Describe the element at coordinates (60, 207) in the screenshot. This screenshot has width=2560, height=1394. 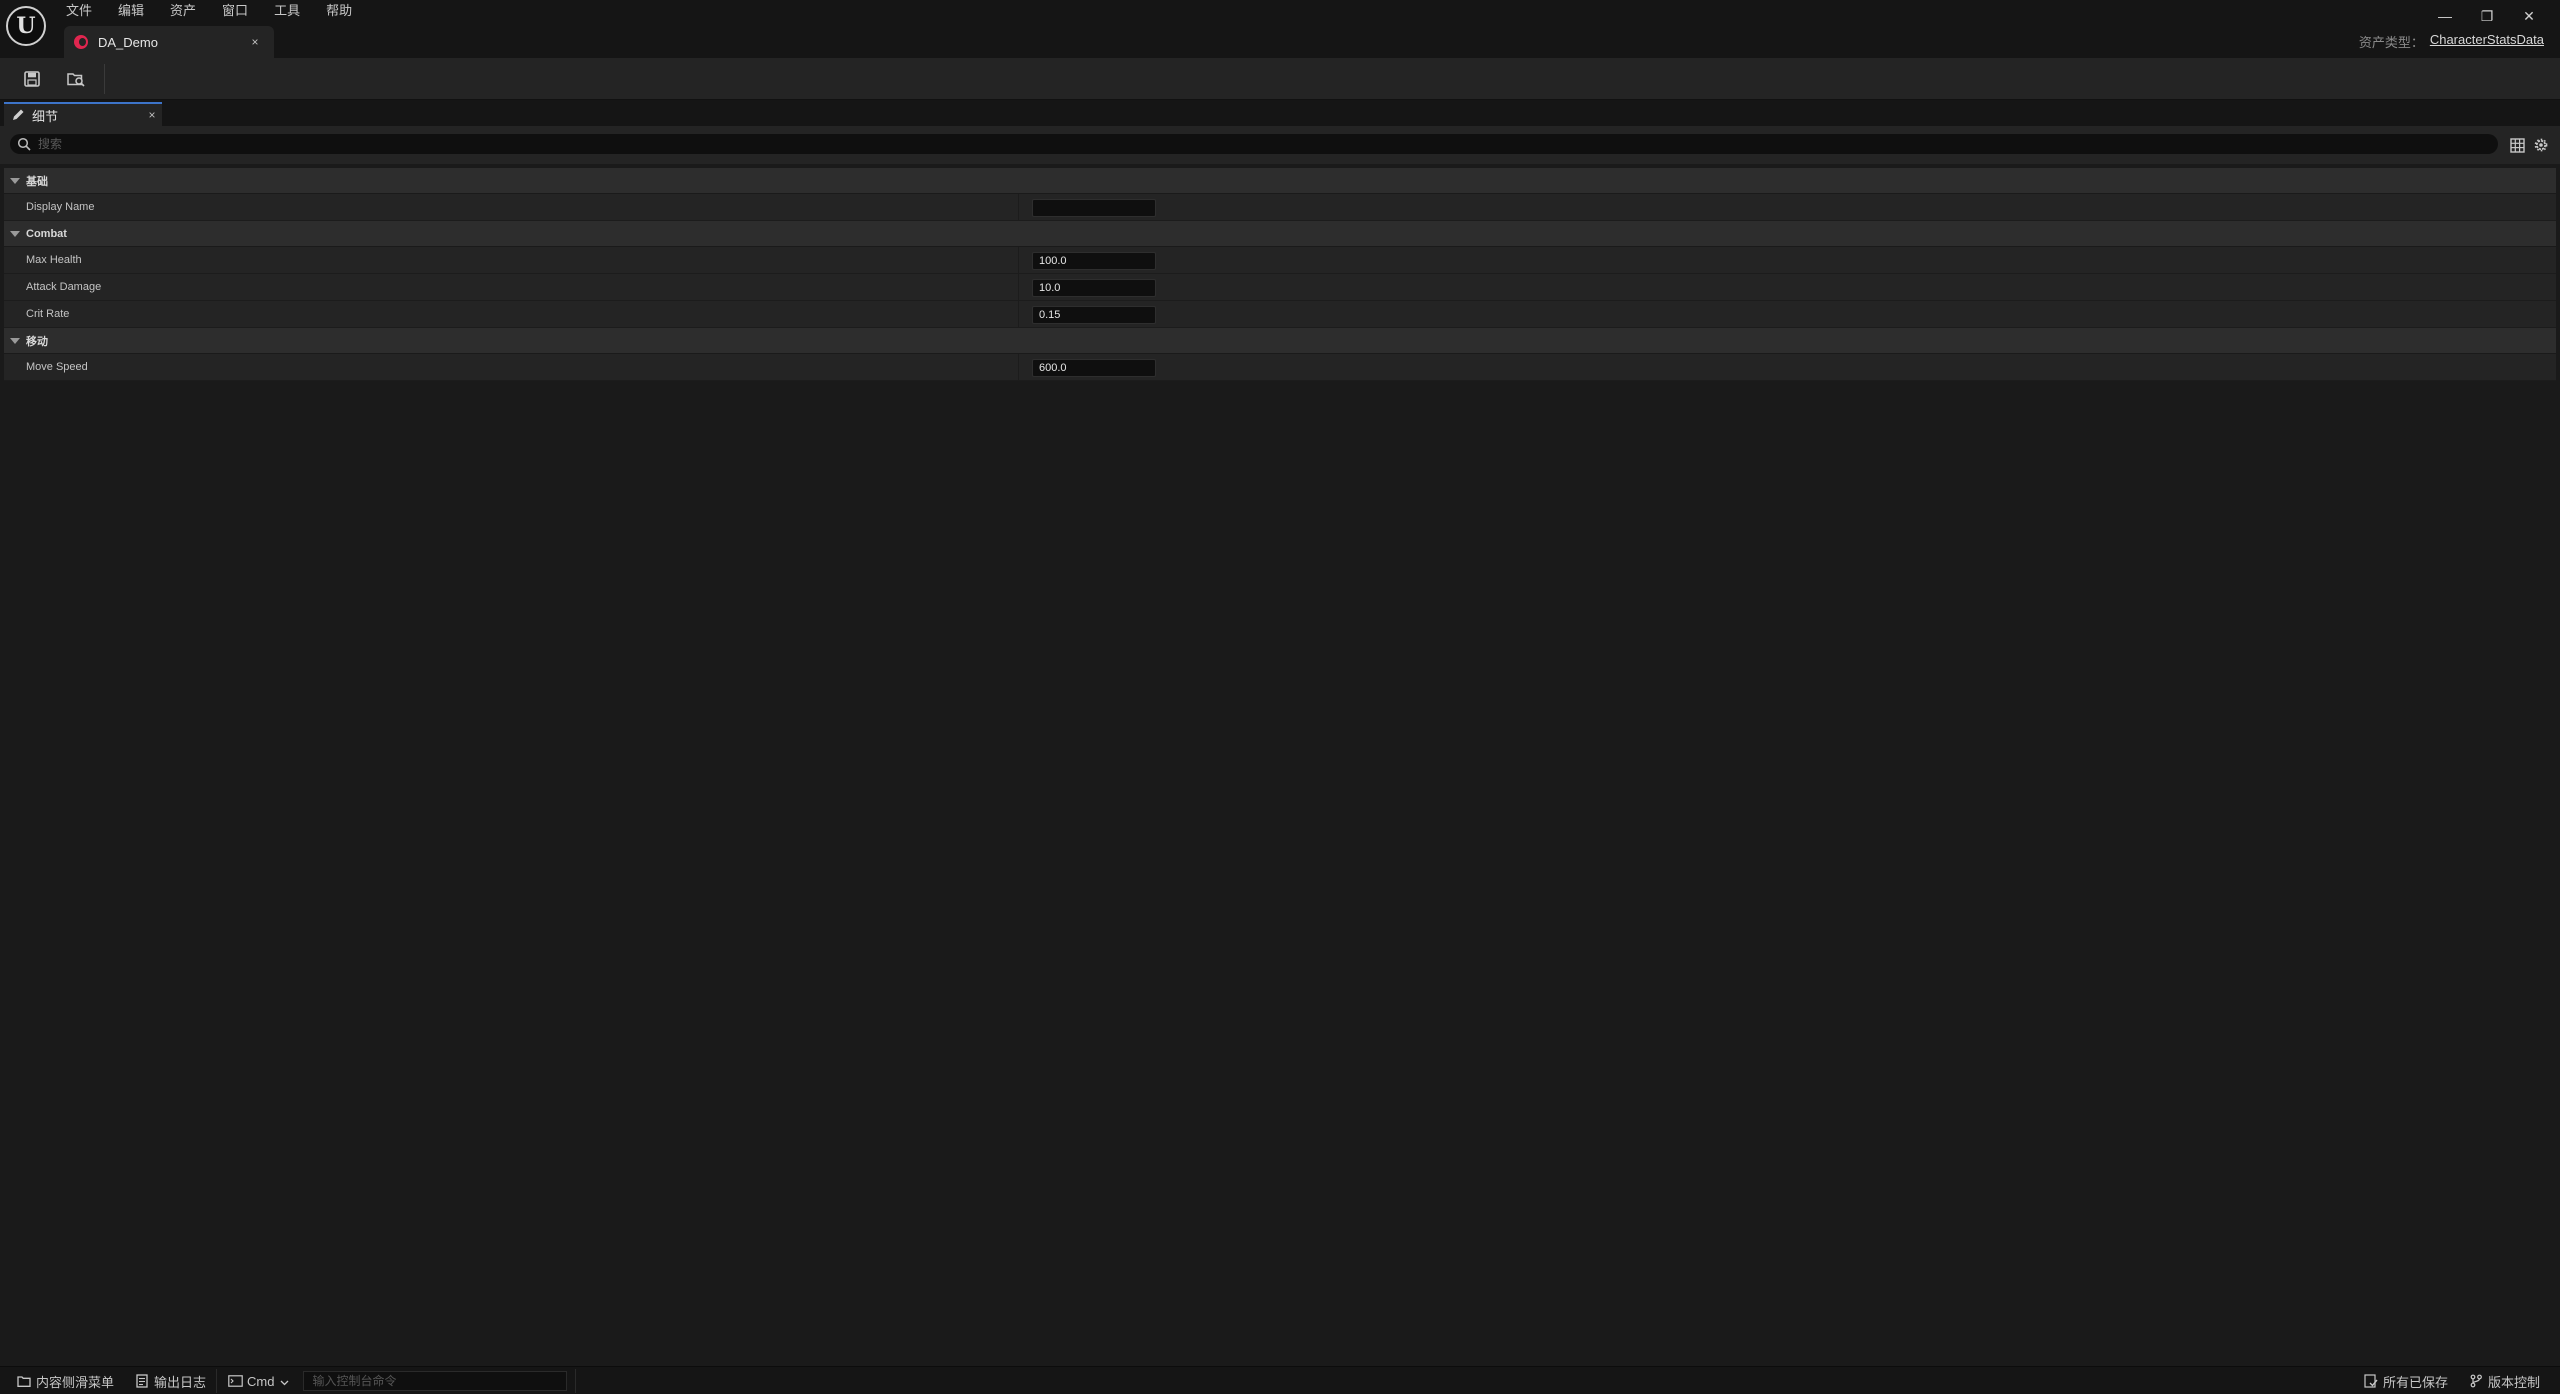
I see `property-name: Display Name` at that location.